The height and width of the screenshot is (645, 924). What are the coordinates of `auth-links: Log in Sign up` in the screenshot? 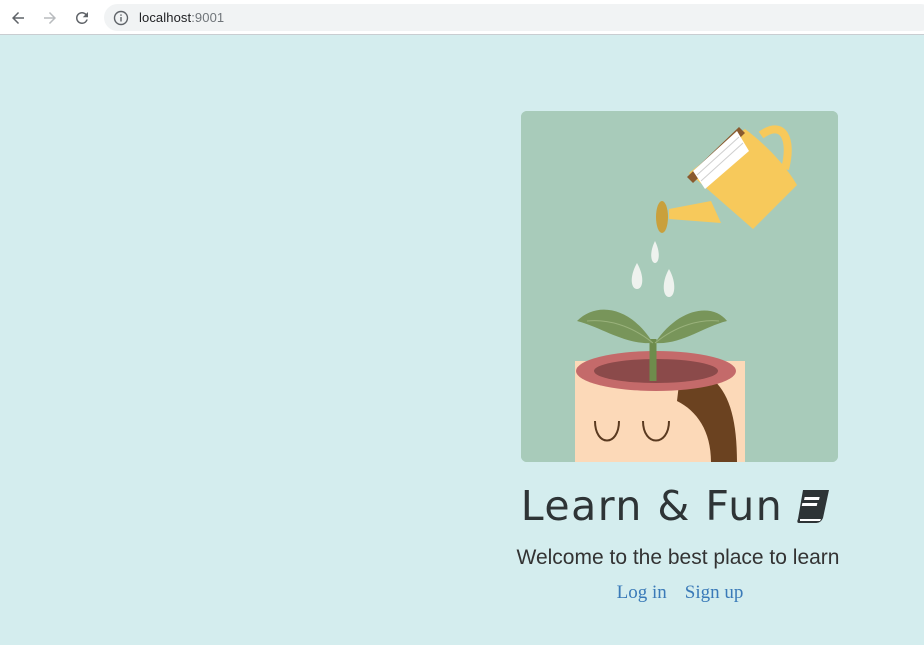 It's located at (680, 593).